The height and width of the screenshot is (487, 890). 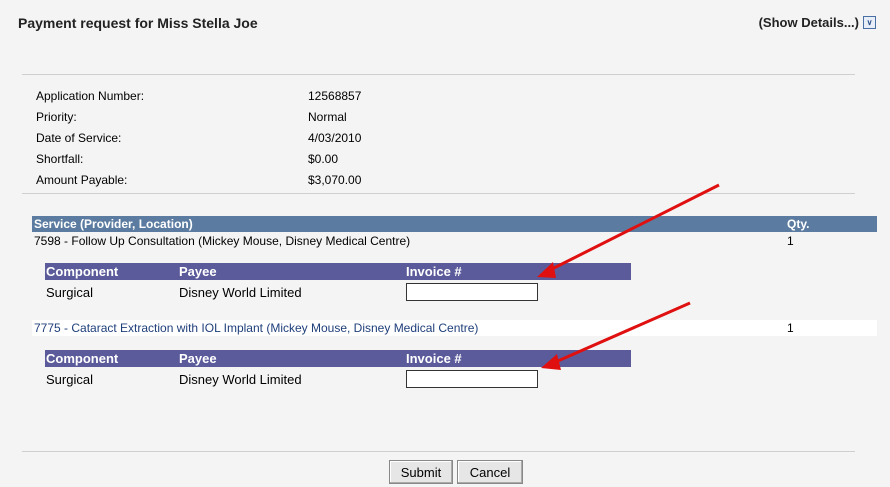 I want to click on arrow-to-first-invoice, so click(x=632, y=228).